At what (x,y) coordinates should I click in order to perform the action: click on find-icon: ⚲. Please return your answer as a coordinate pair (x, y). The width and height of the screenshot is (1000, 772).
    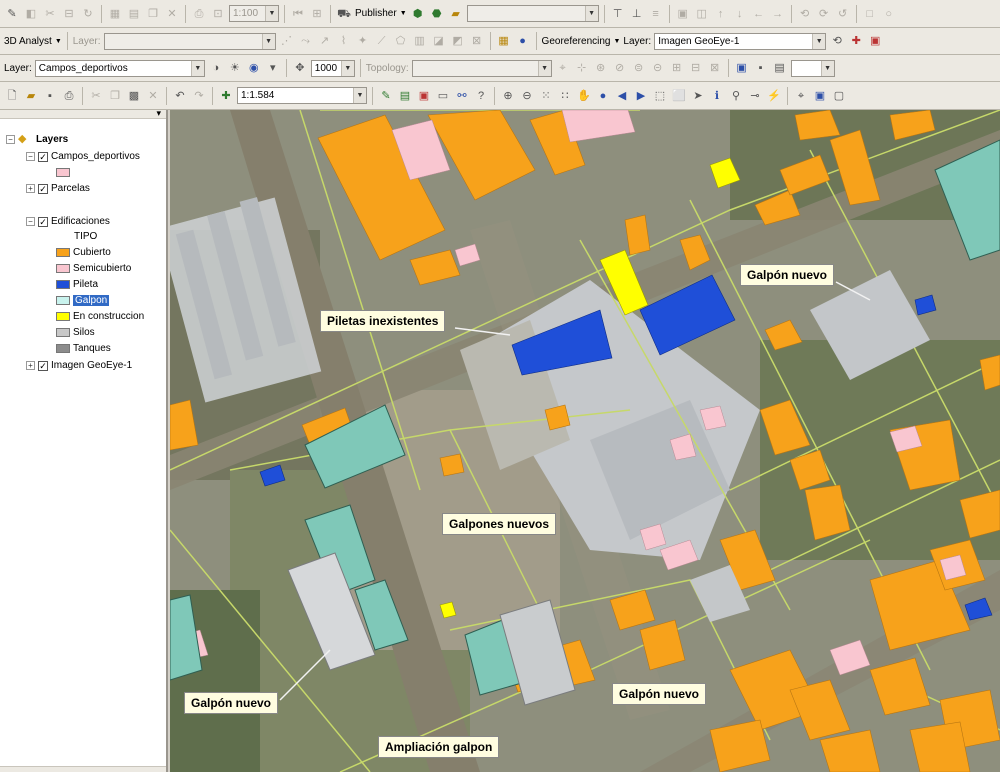
    Looking at the image, I should click on (736, 96).